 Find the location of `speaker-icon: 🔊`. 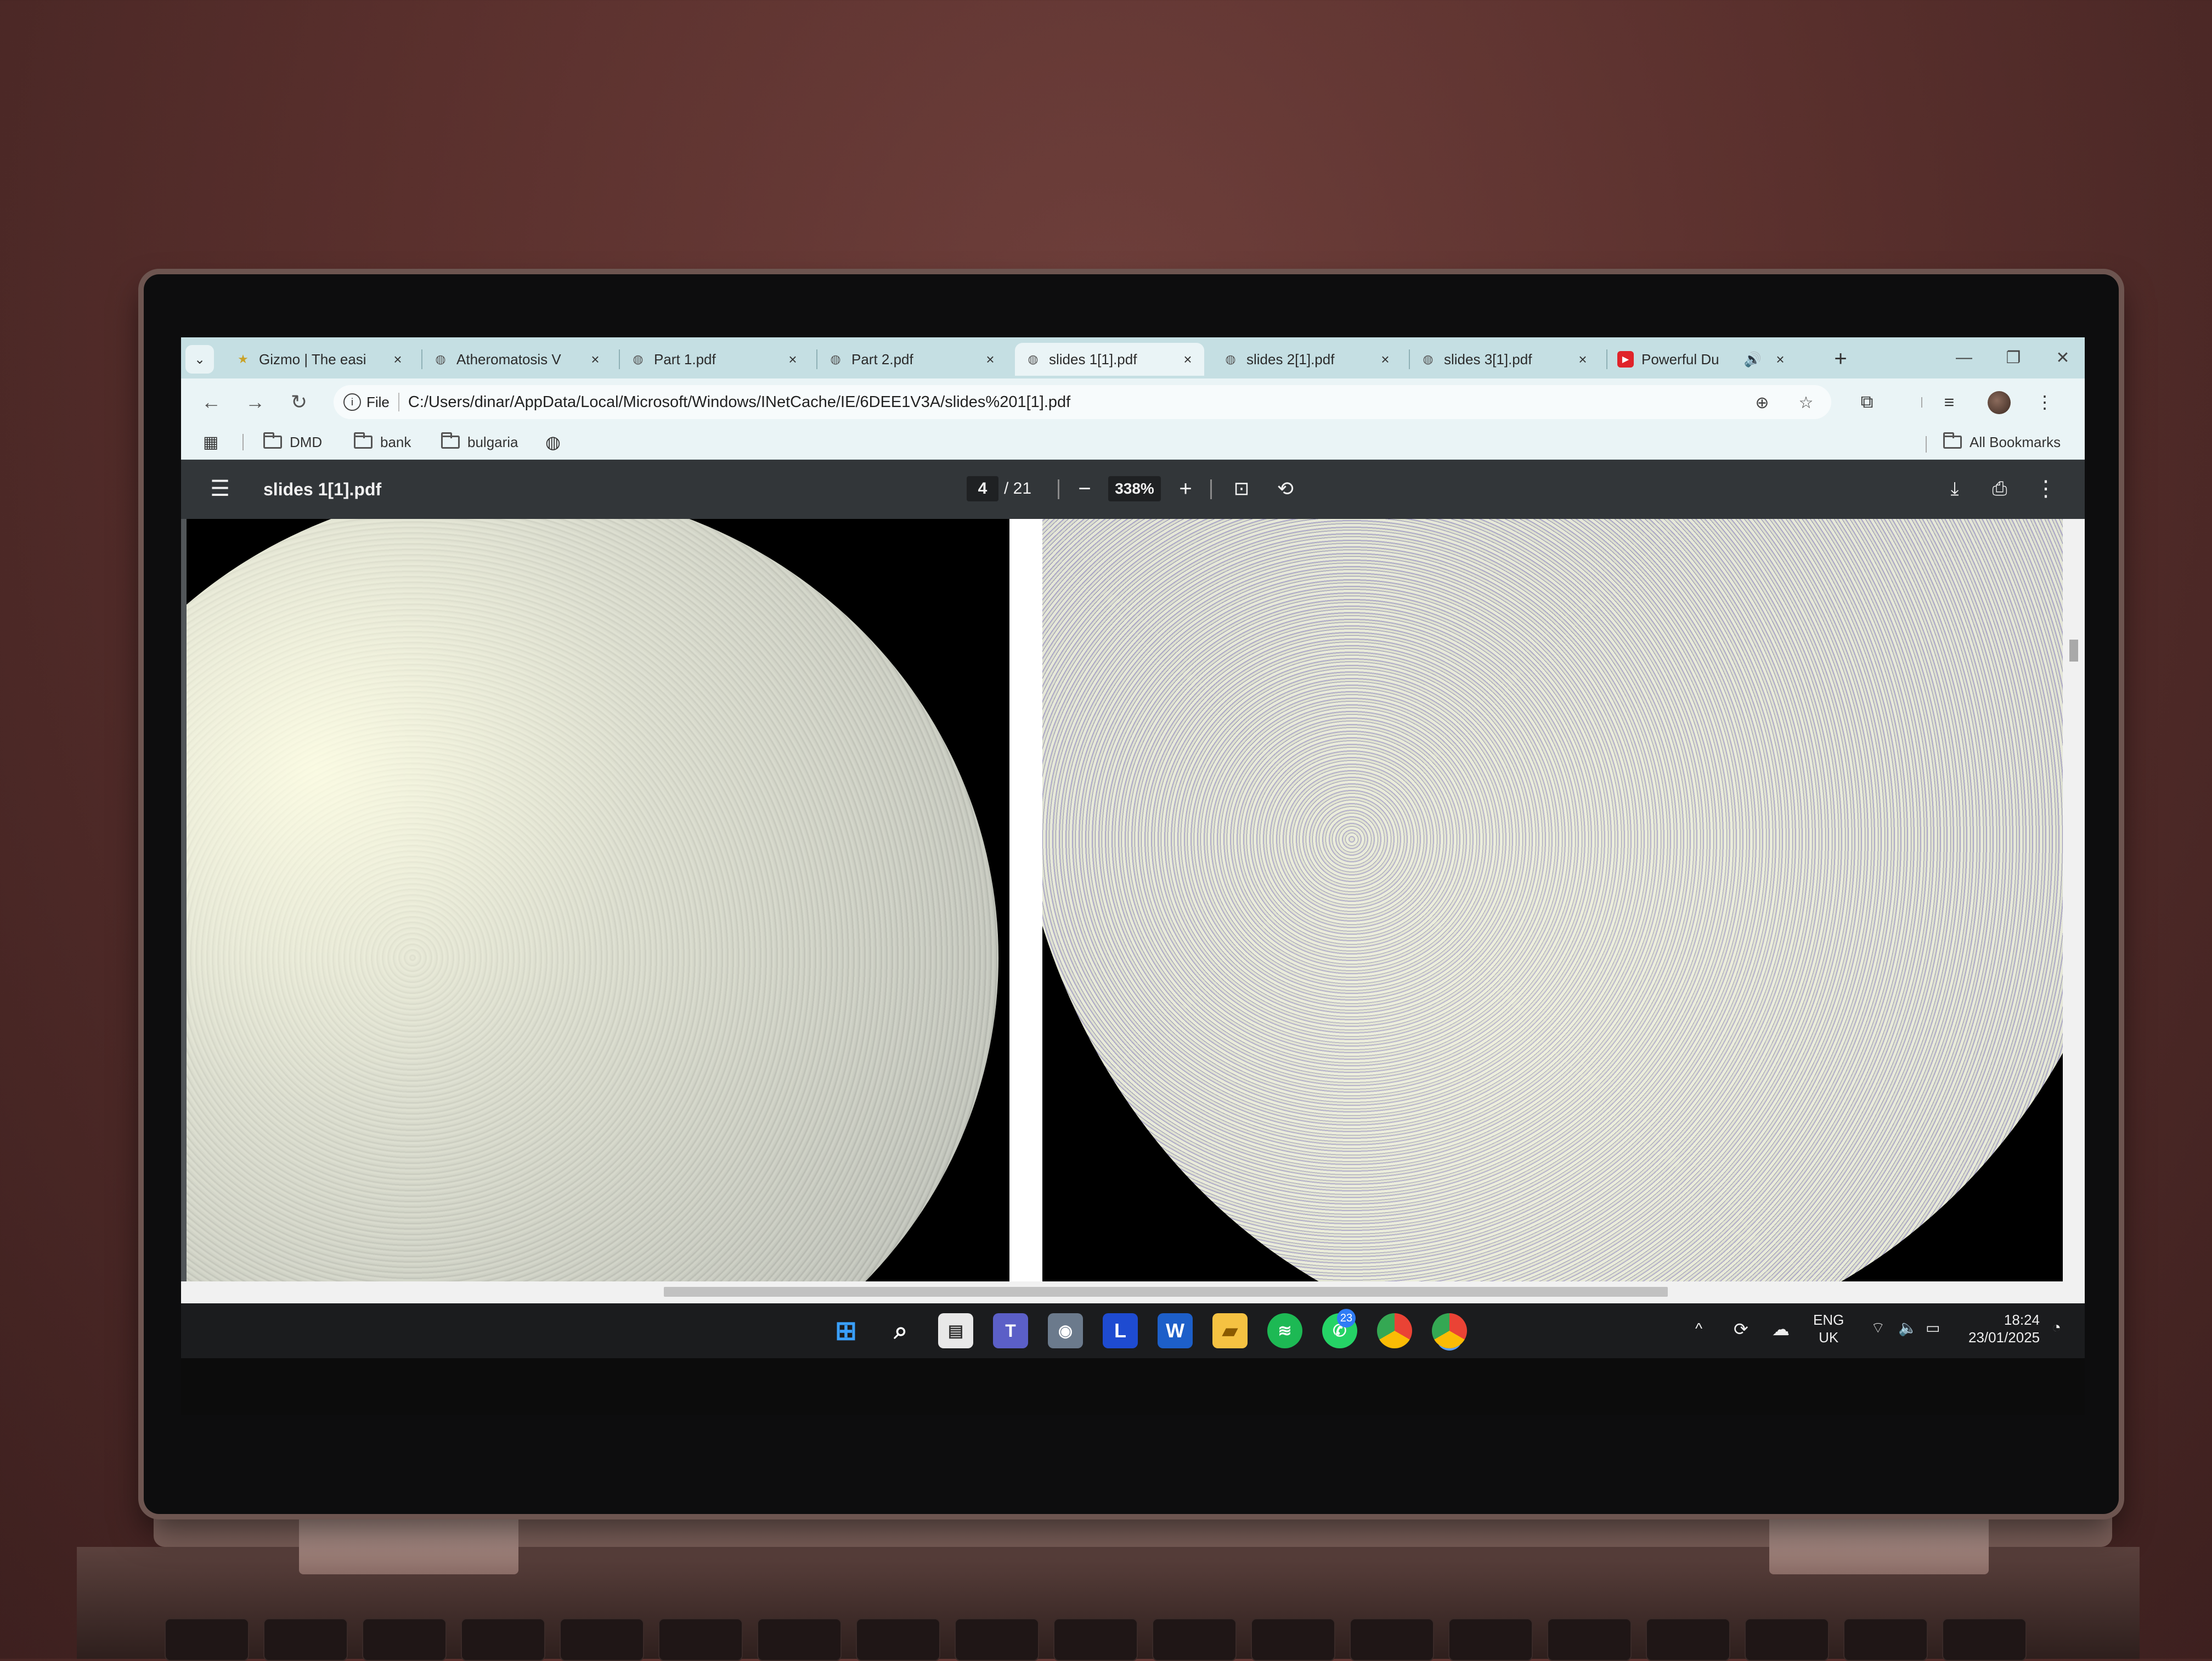

speaker-icon: 🔊 is located at coordinates (1753, 360).